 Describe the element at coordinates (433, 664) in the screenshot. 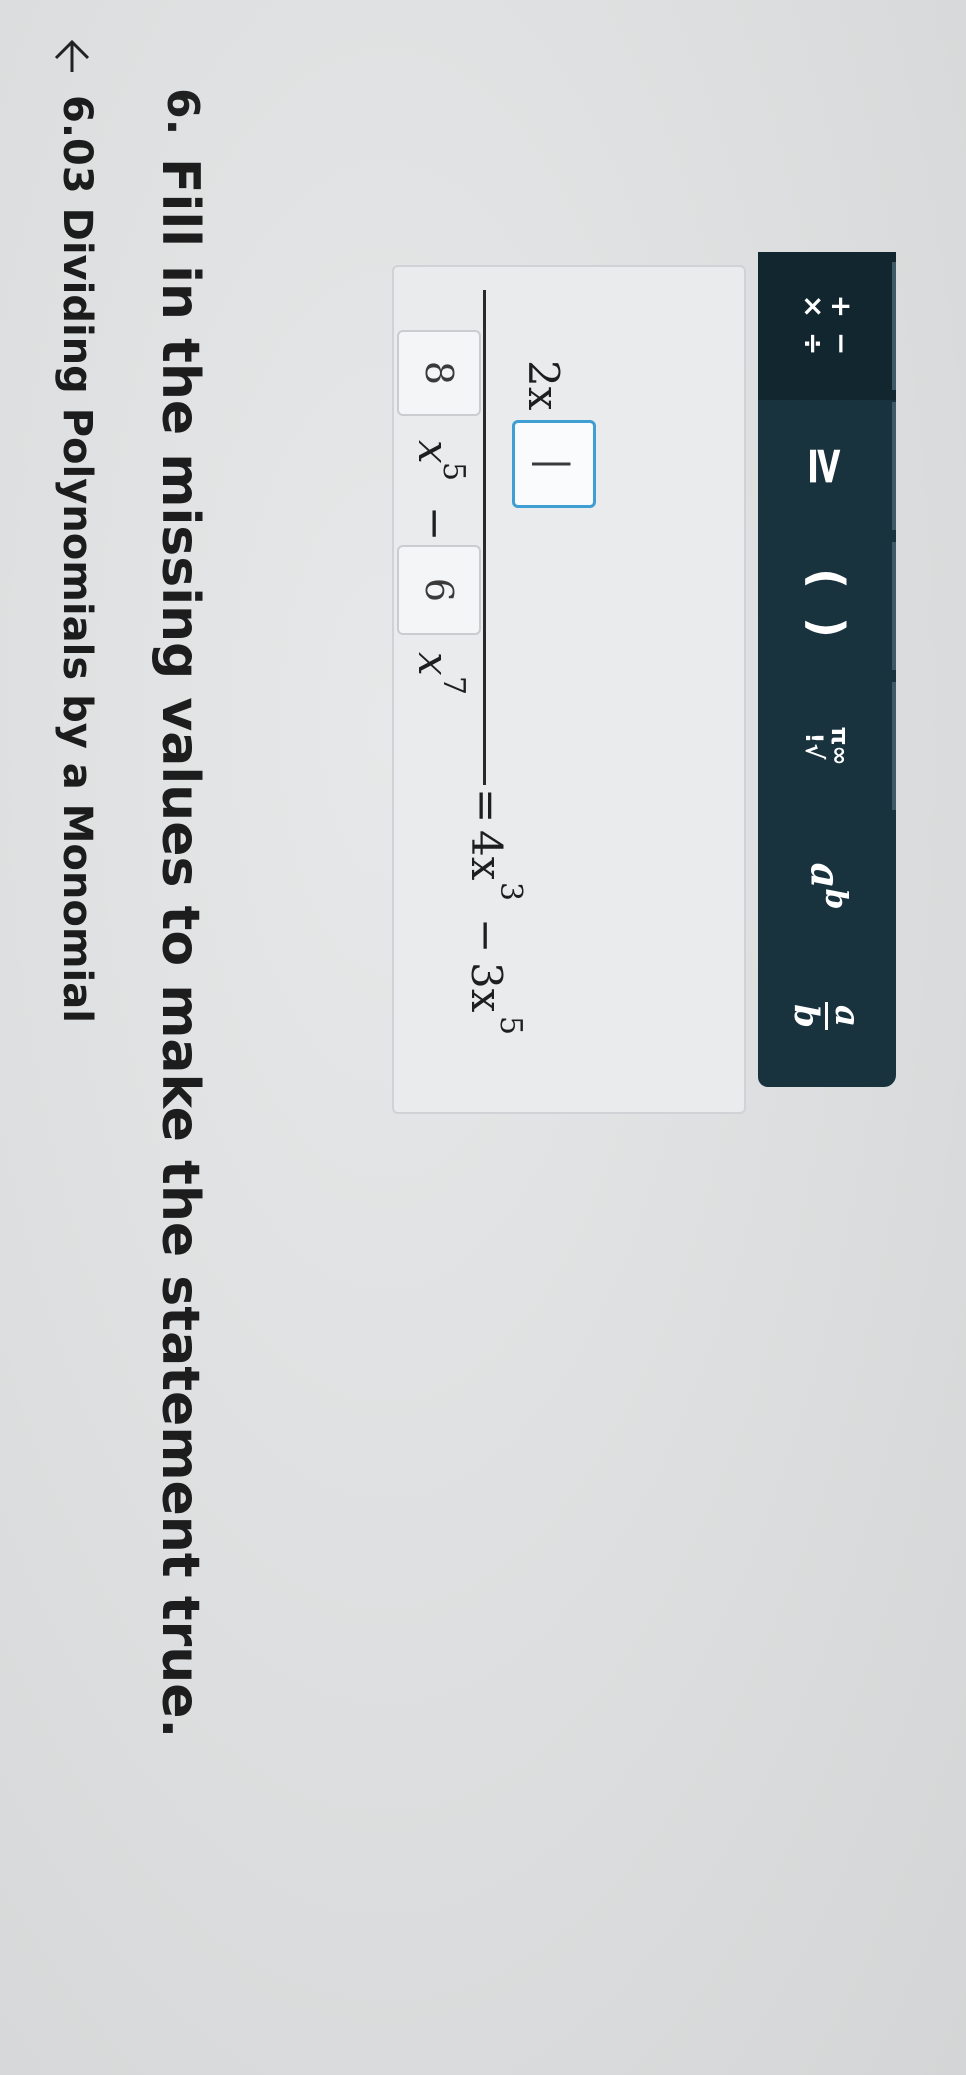

I see `numerator-variable-2: x` at that location.